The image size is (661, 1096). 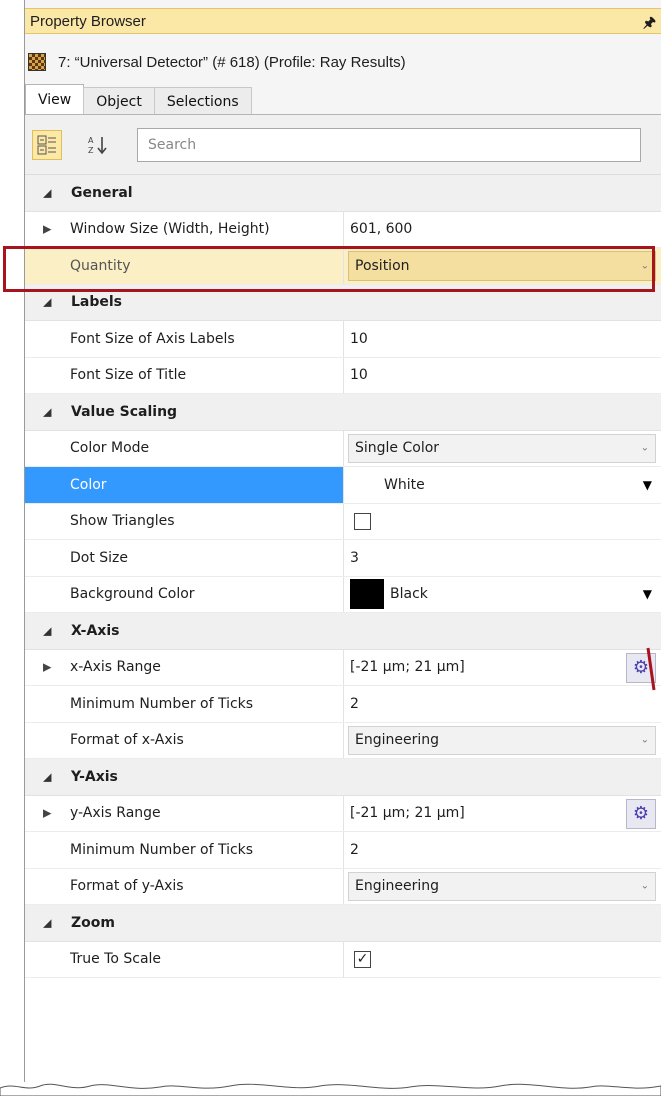 What do you see at coordinates (343, 923) in the screenshot?
I see `category-zoom: ◢ Zoom` at bounding box center [343, 923].